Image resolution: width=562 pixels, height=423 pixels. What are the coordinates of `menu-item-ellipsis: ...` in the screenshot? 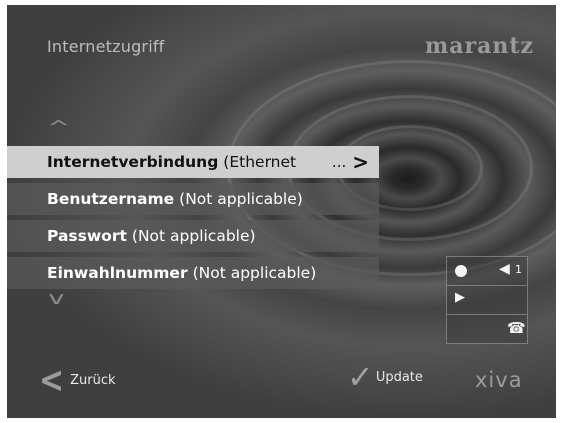 It's located at (339, 162).